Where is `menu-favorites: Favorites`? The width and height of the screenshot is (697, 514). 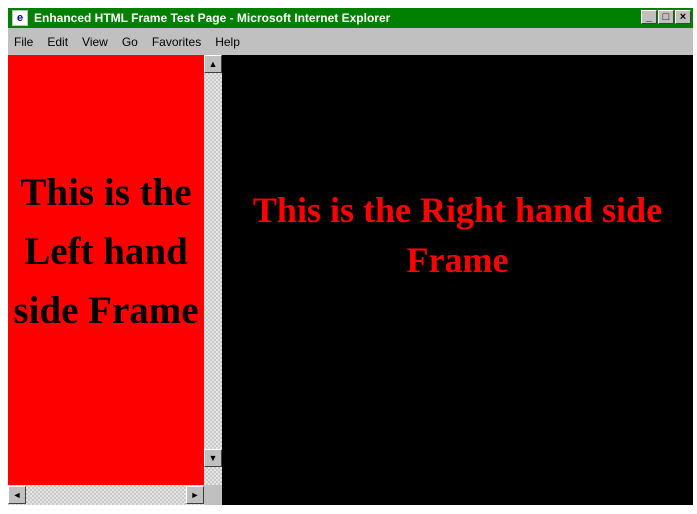
menu-favorites: Favorites is located at coordinates (176, 42).